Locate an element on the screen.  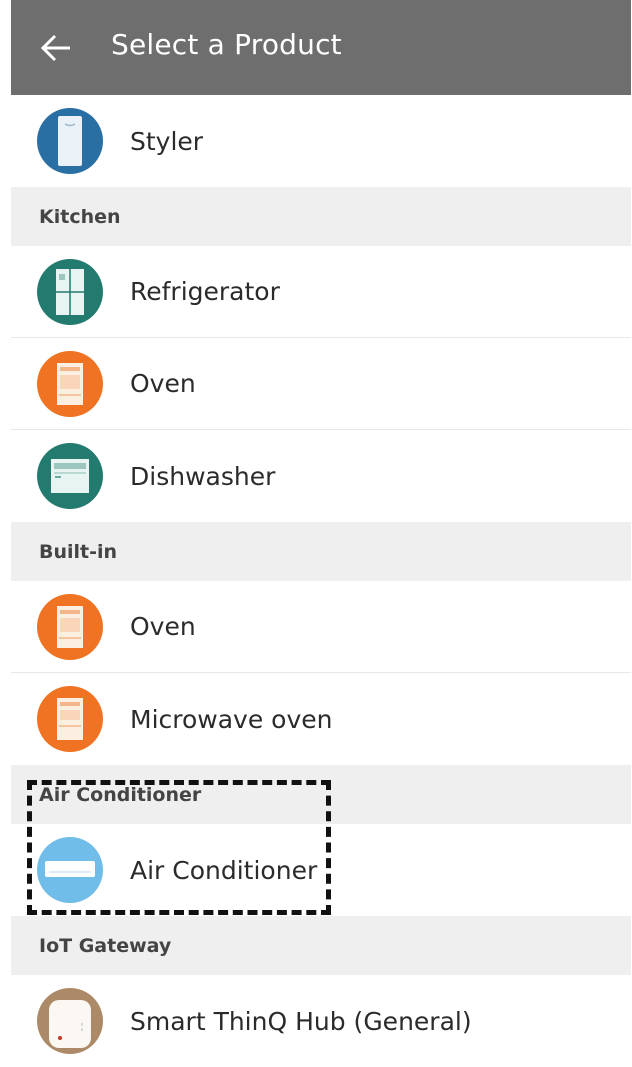
list-item-refrigerator: Refrigerator is located at coordinates (321, 292).